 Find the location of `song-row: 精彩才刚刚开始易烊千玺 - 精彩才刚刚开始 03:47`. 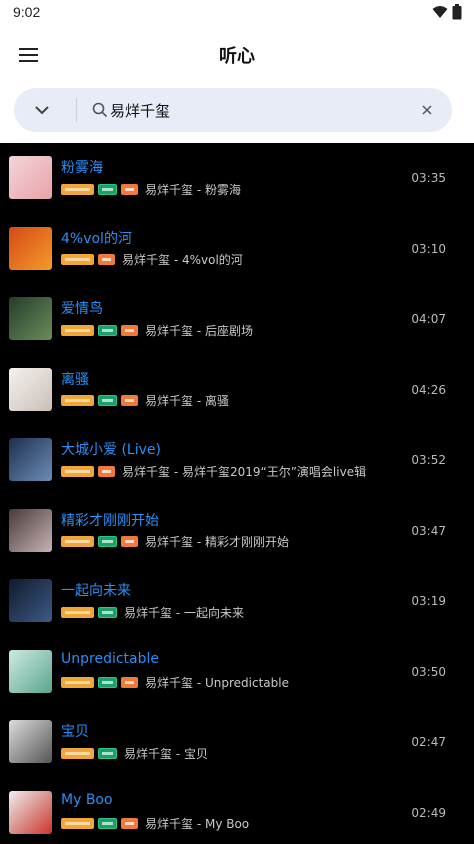

song-row: 精彩才刚刚开始易烊千玺 - 精彩才刚刚开始 03:47 is located at coordinates (237, 531).